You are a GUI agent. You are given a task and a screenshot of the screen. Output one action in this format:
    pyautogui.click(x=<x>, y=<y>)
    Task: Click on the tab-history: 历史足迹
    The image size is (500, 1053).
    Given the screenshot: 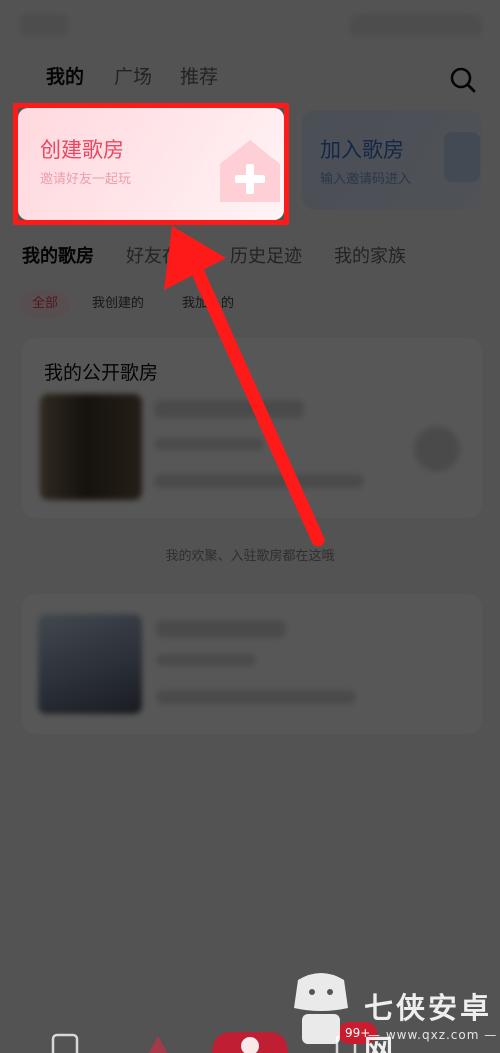 What is the action you would take?
    pyautogui.click(x=266, y=255)
    